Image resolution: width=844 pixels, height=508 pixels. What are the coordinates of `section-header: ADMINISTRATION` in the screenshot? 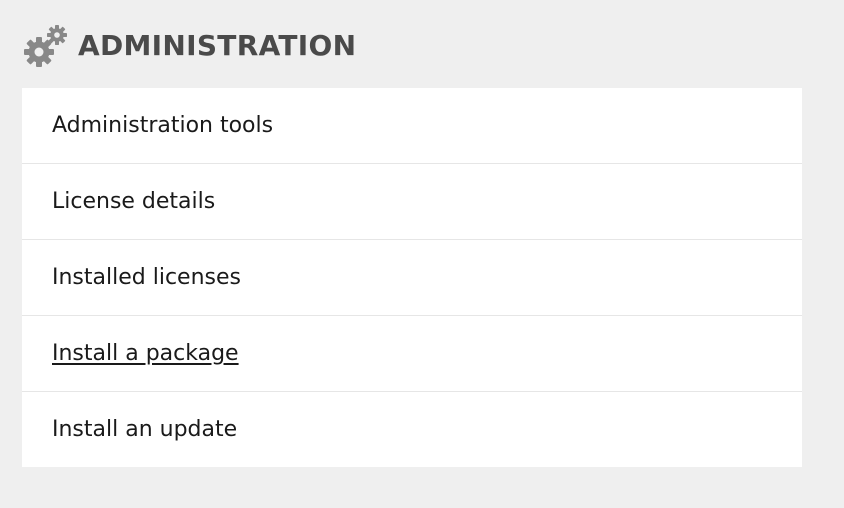 It's located at (189, 46).